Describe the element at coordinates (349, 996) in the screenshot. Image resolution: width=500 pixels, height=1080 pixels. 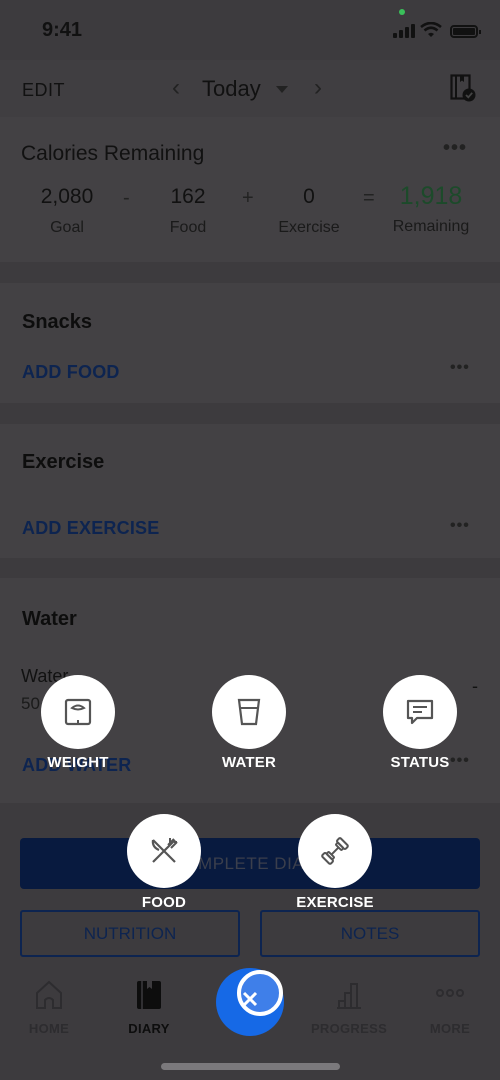
I see `progress-icon` at that location.